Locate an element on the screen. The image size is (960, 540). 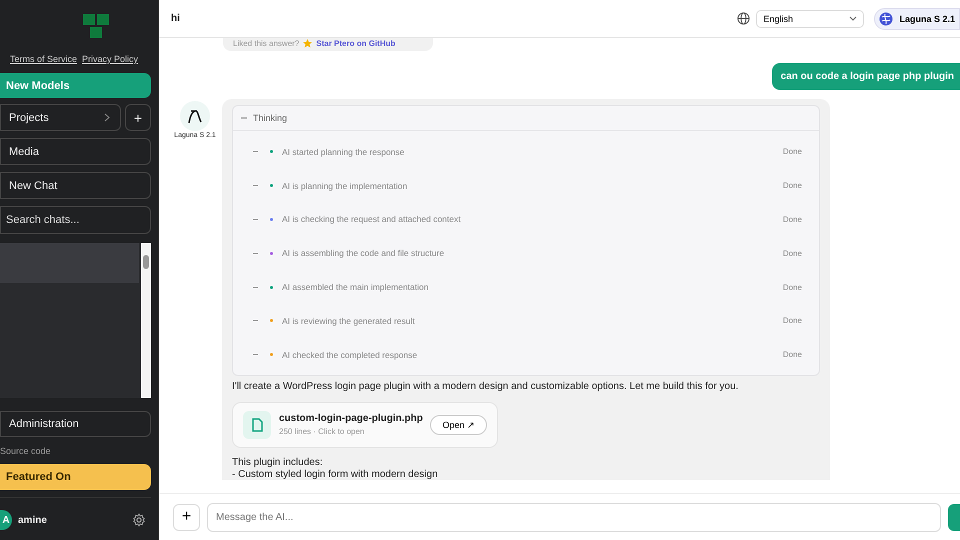
step-text: AI assembled the main implementation is located at coordinates (356, 287).